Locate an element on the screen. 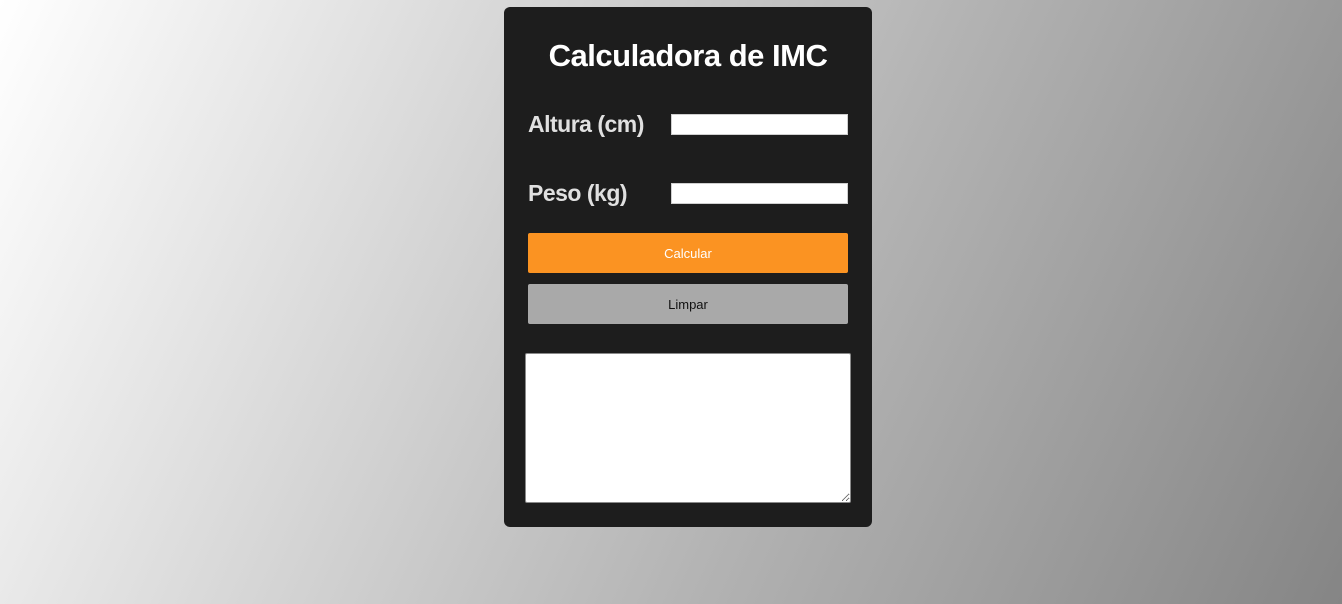  altura-label: Altura (cm) is located at coordinates (586, 124).